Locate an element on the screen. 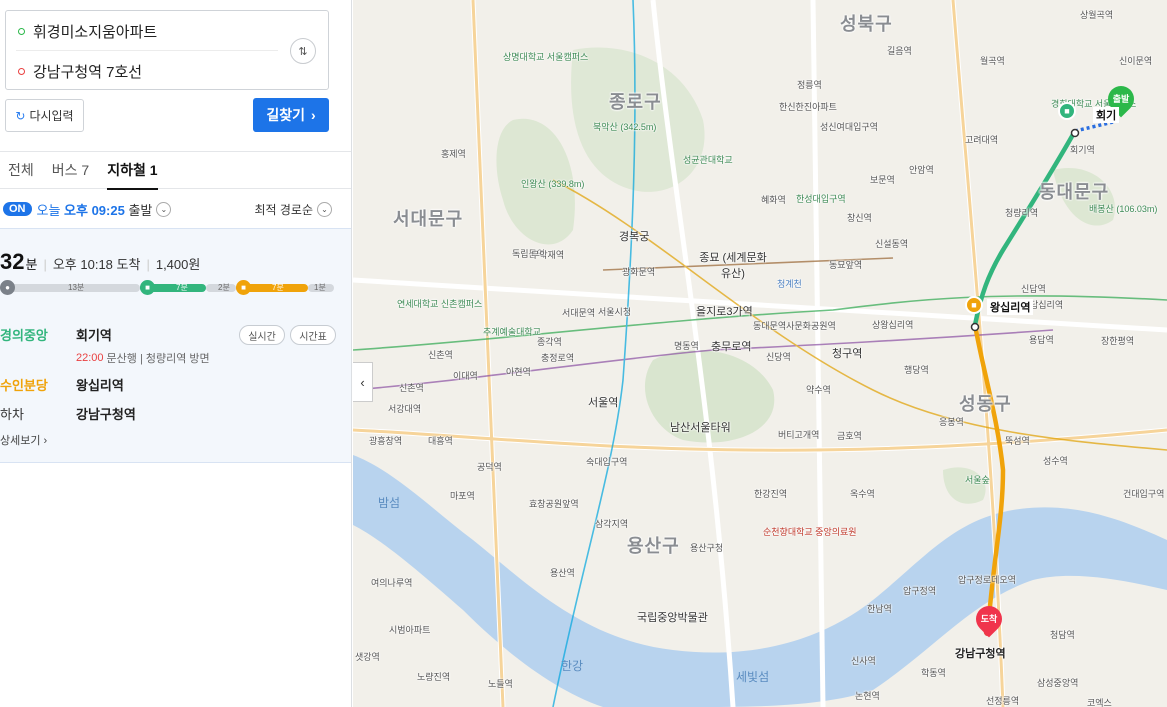 The width and height of the screenshot is (1167, 707). reset-button: ↻ 다시입력 is located at coordinates (44, 115).